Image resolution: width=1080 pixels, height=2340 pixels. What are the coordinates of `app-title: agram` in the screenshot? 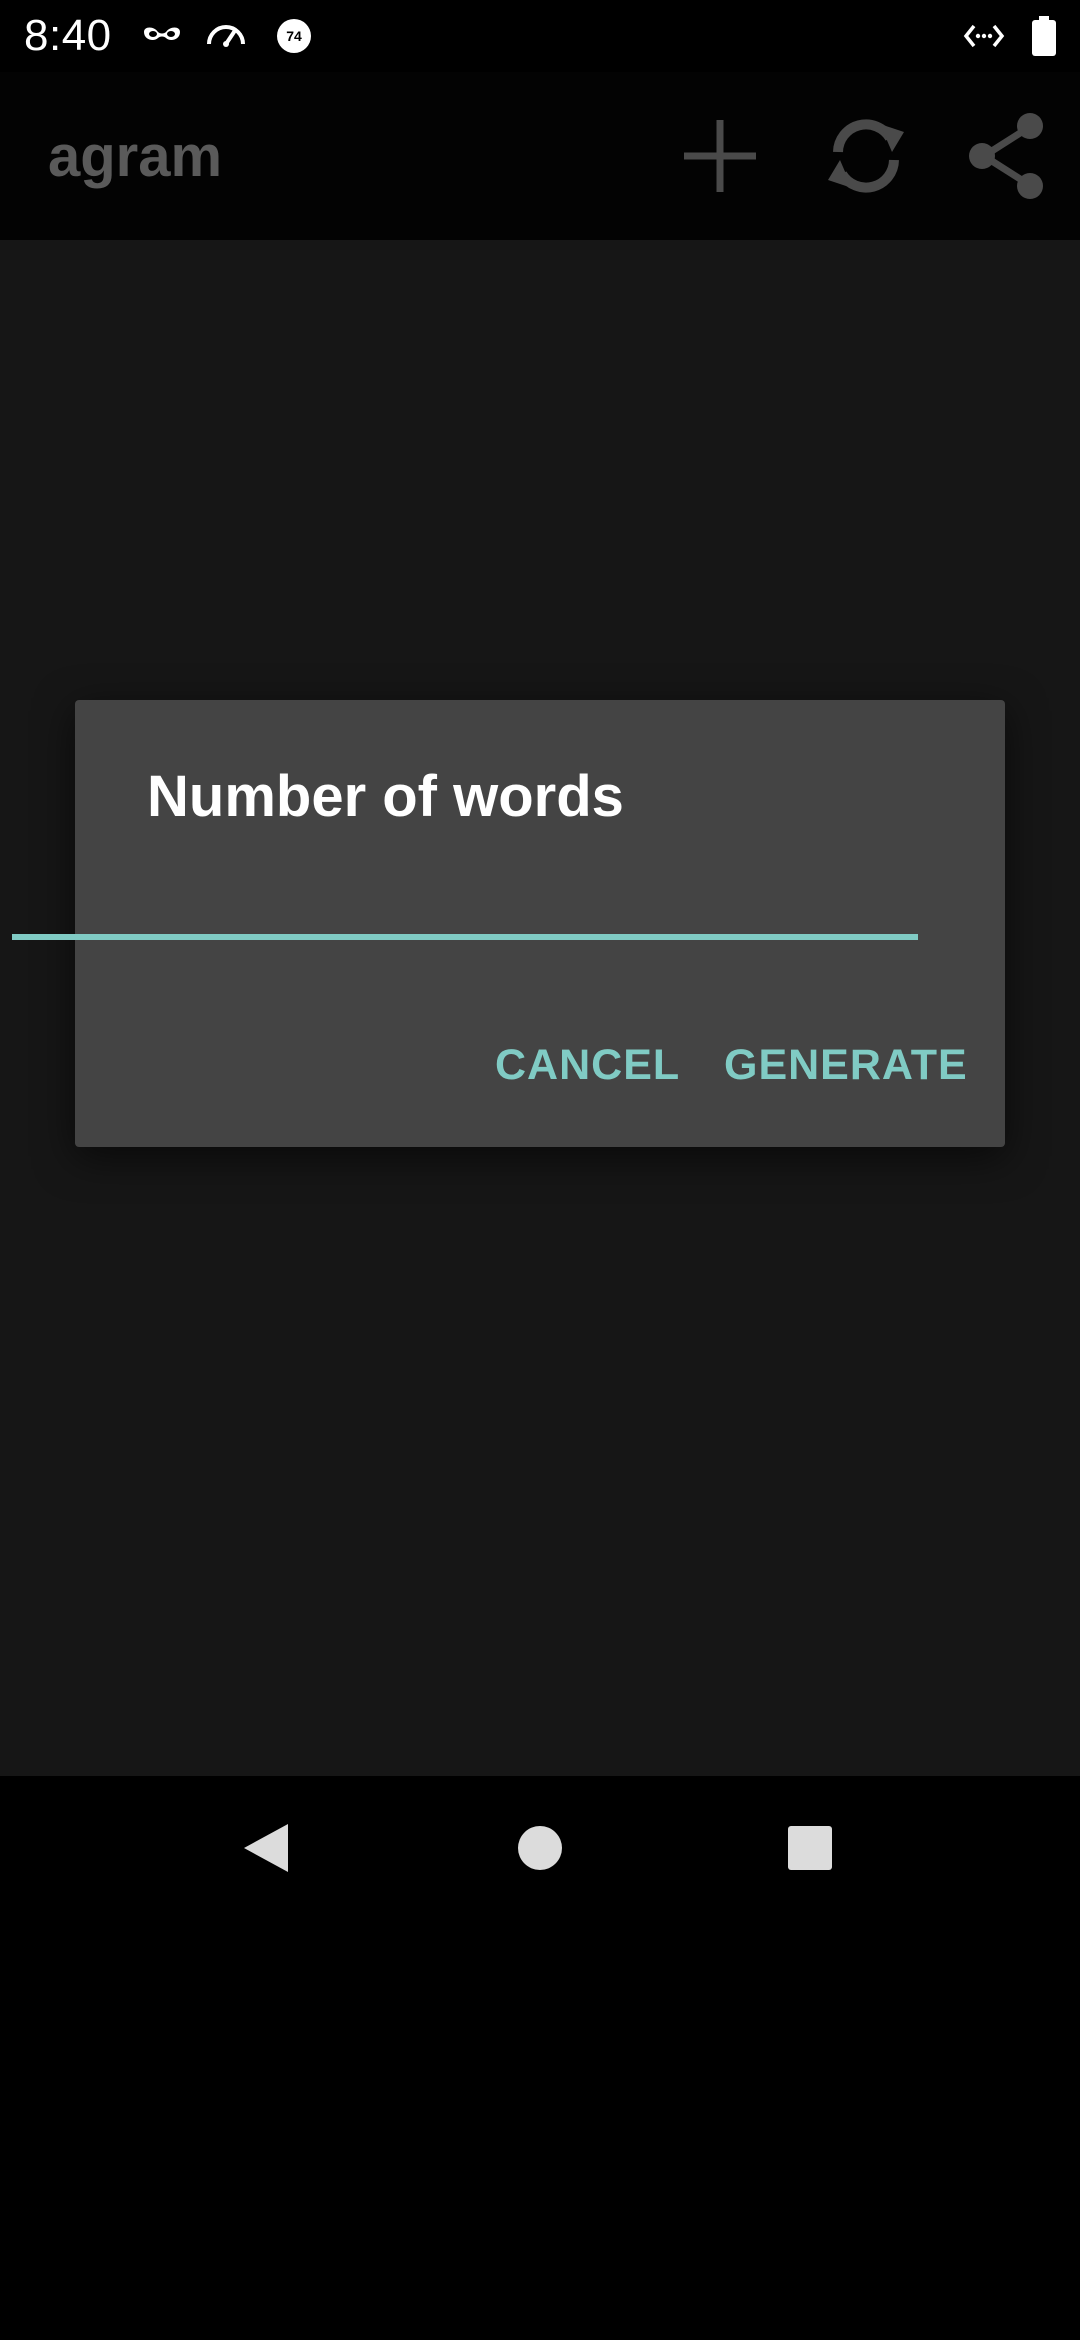 It's located at (135, 156).